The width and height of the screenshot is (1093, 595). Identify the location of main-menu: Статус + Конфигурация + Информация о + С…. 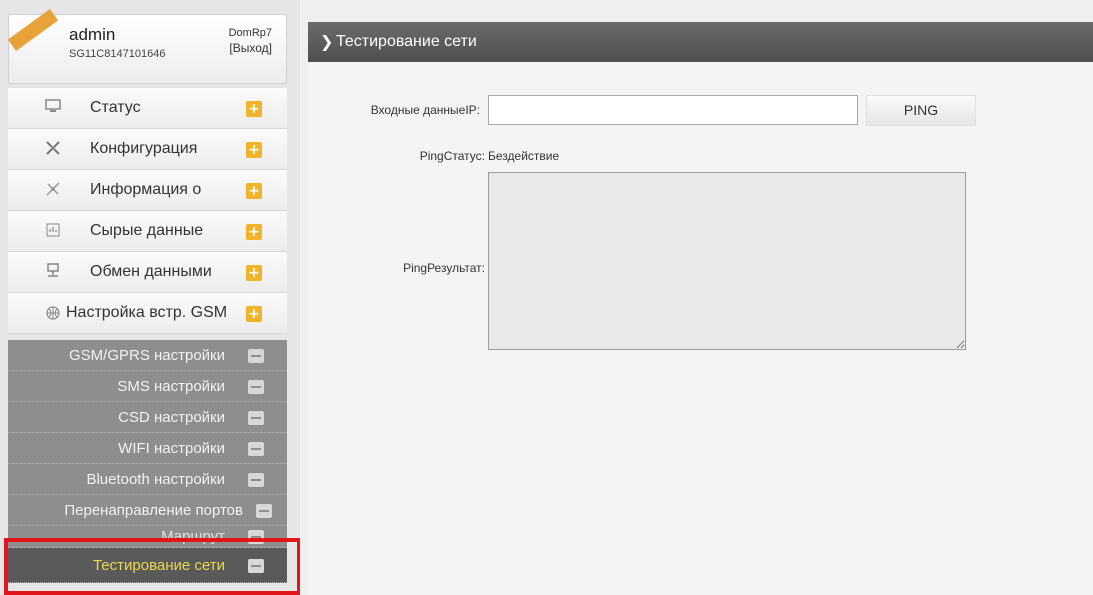
(147, 211).